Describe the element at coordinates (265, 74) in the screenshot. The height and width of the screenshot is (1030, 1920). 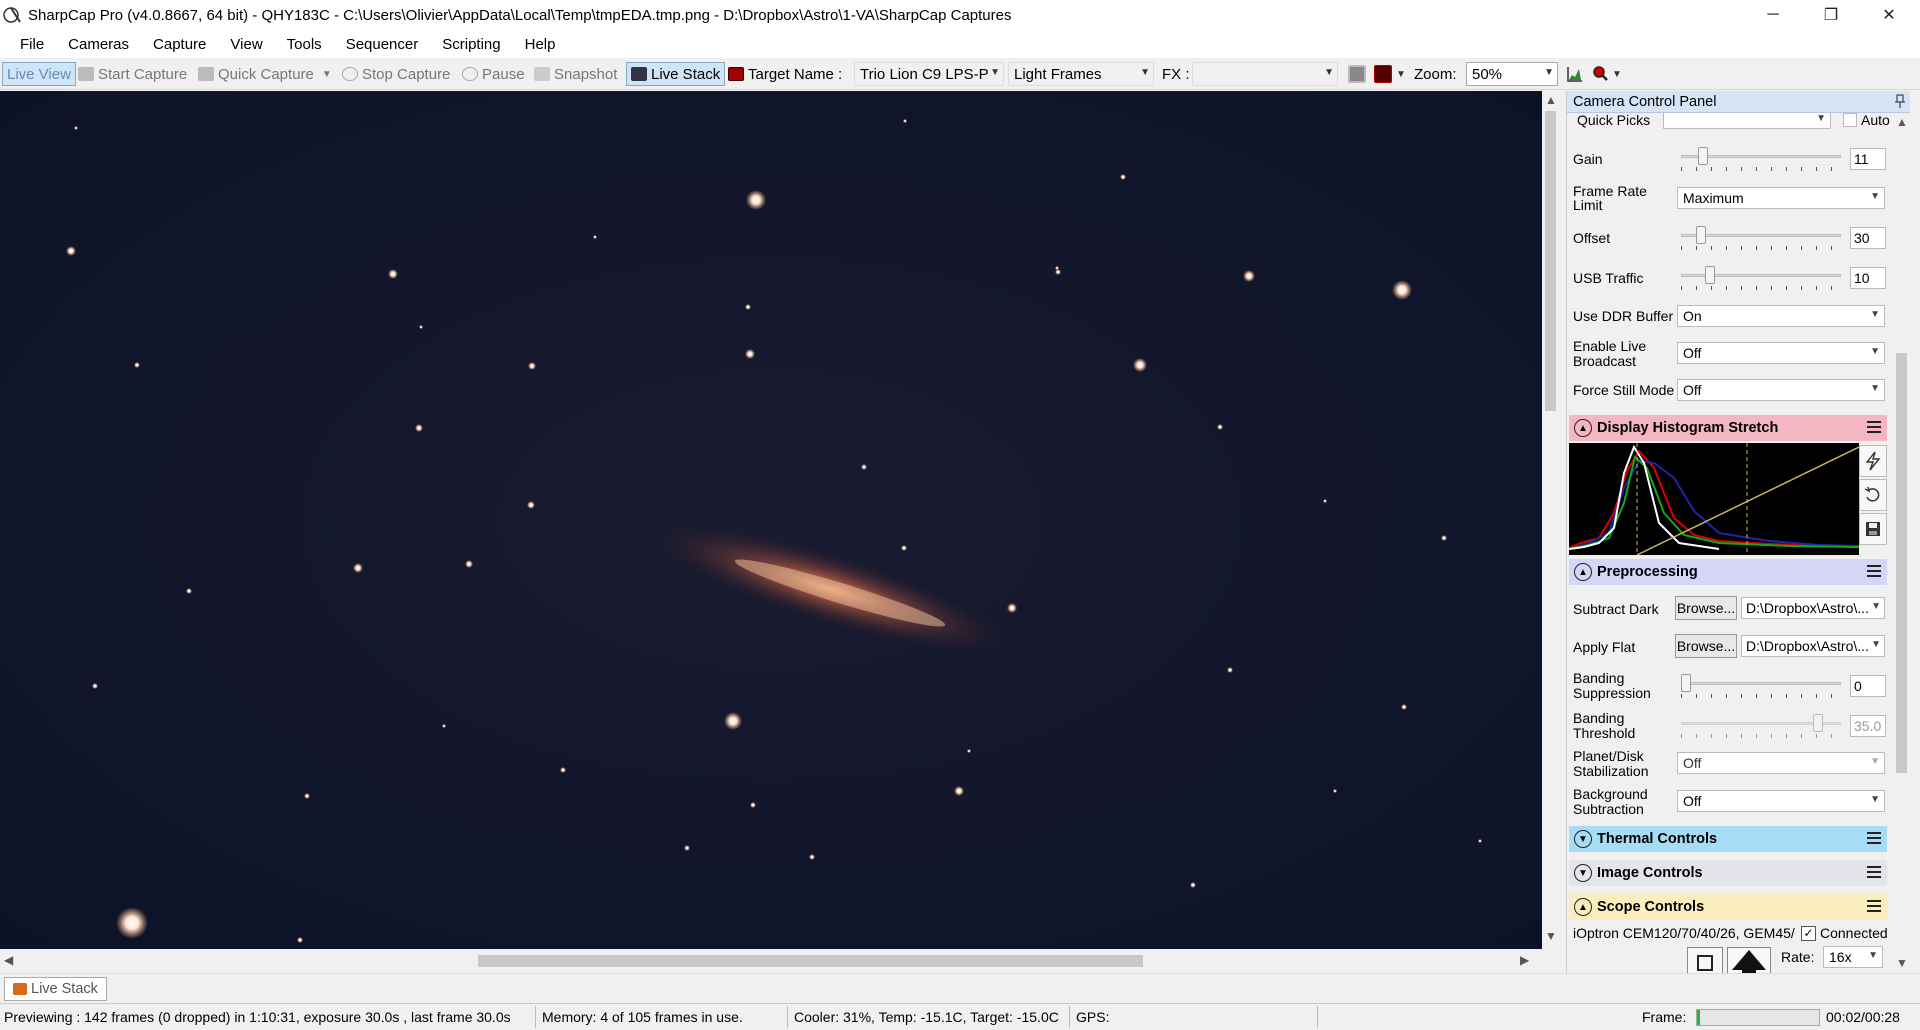
I see `quick-capture-button: Quick Capture ▼` at that location.